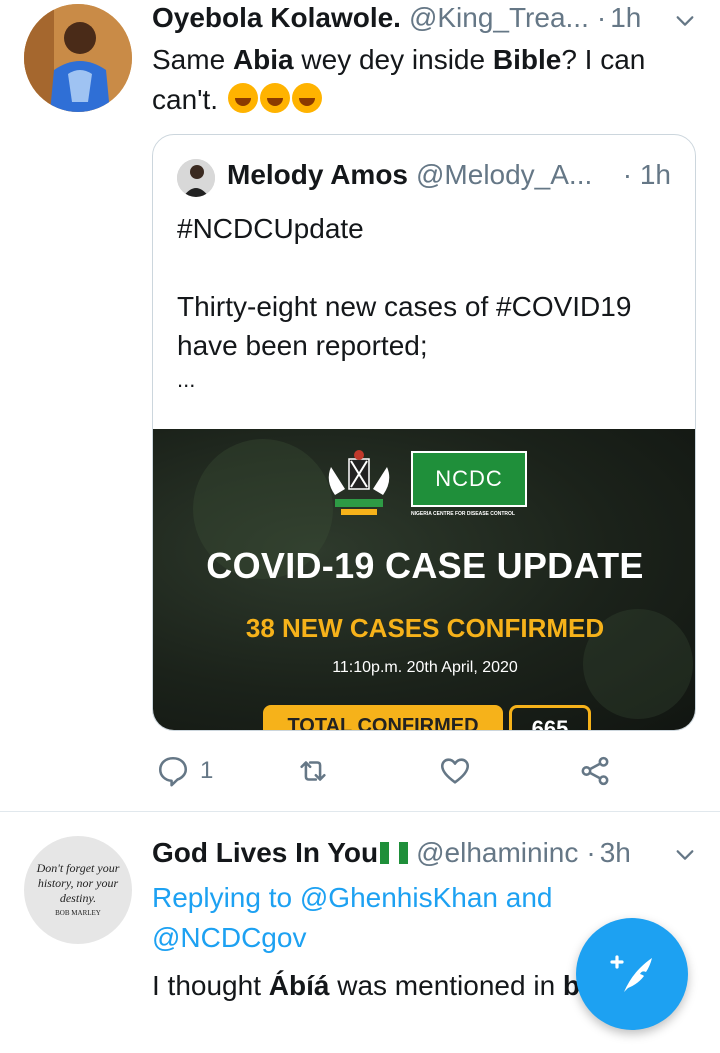 The width and height of the screenshot is (720, 1053). What do you see at coordinates (655, 174) in the screenshot?
I see `quoted-time: 1h` at bounding box center [655, 174].